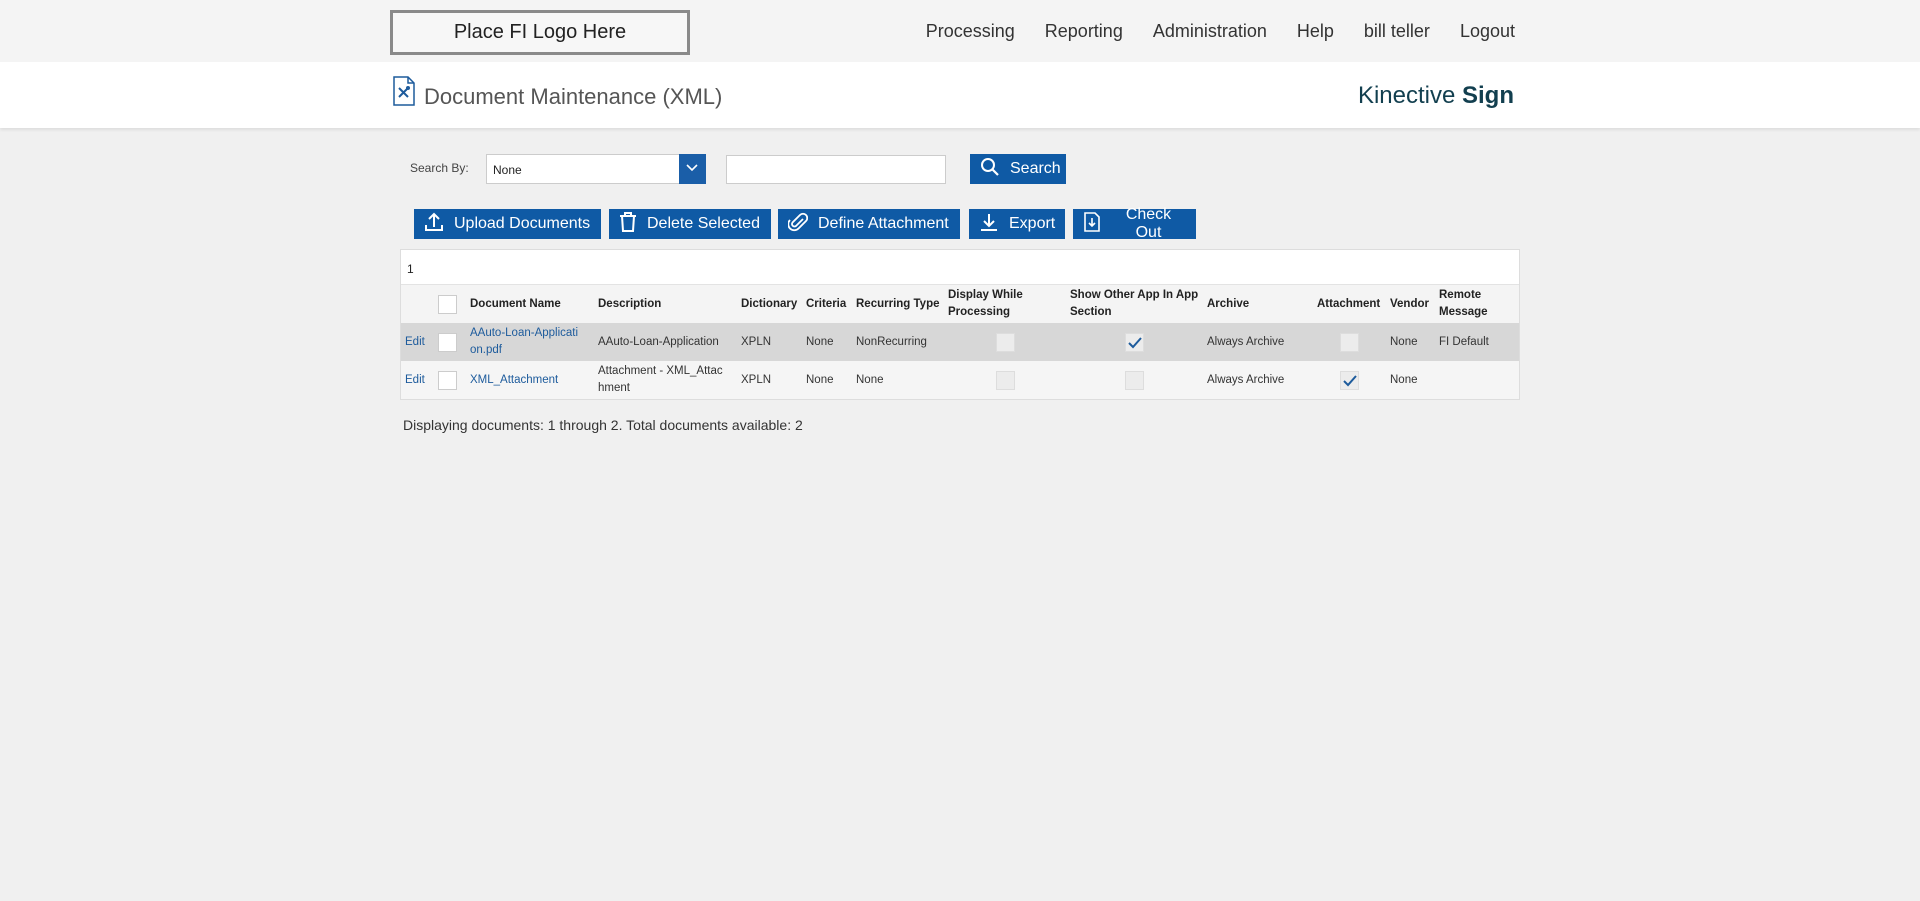 This screenshot has width=1920, height=901. I want to click on paperclip-icon, so click(802, 224).